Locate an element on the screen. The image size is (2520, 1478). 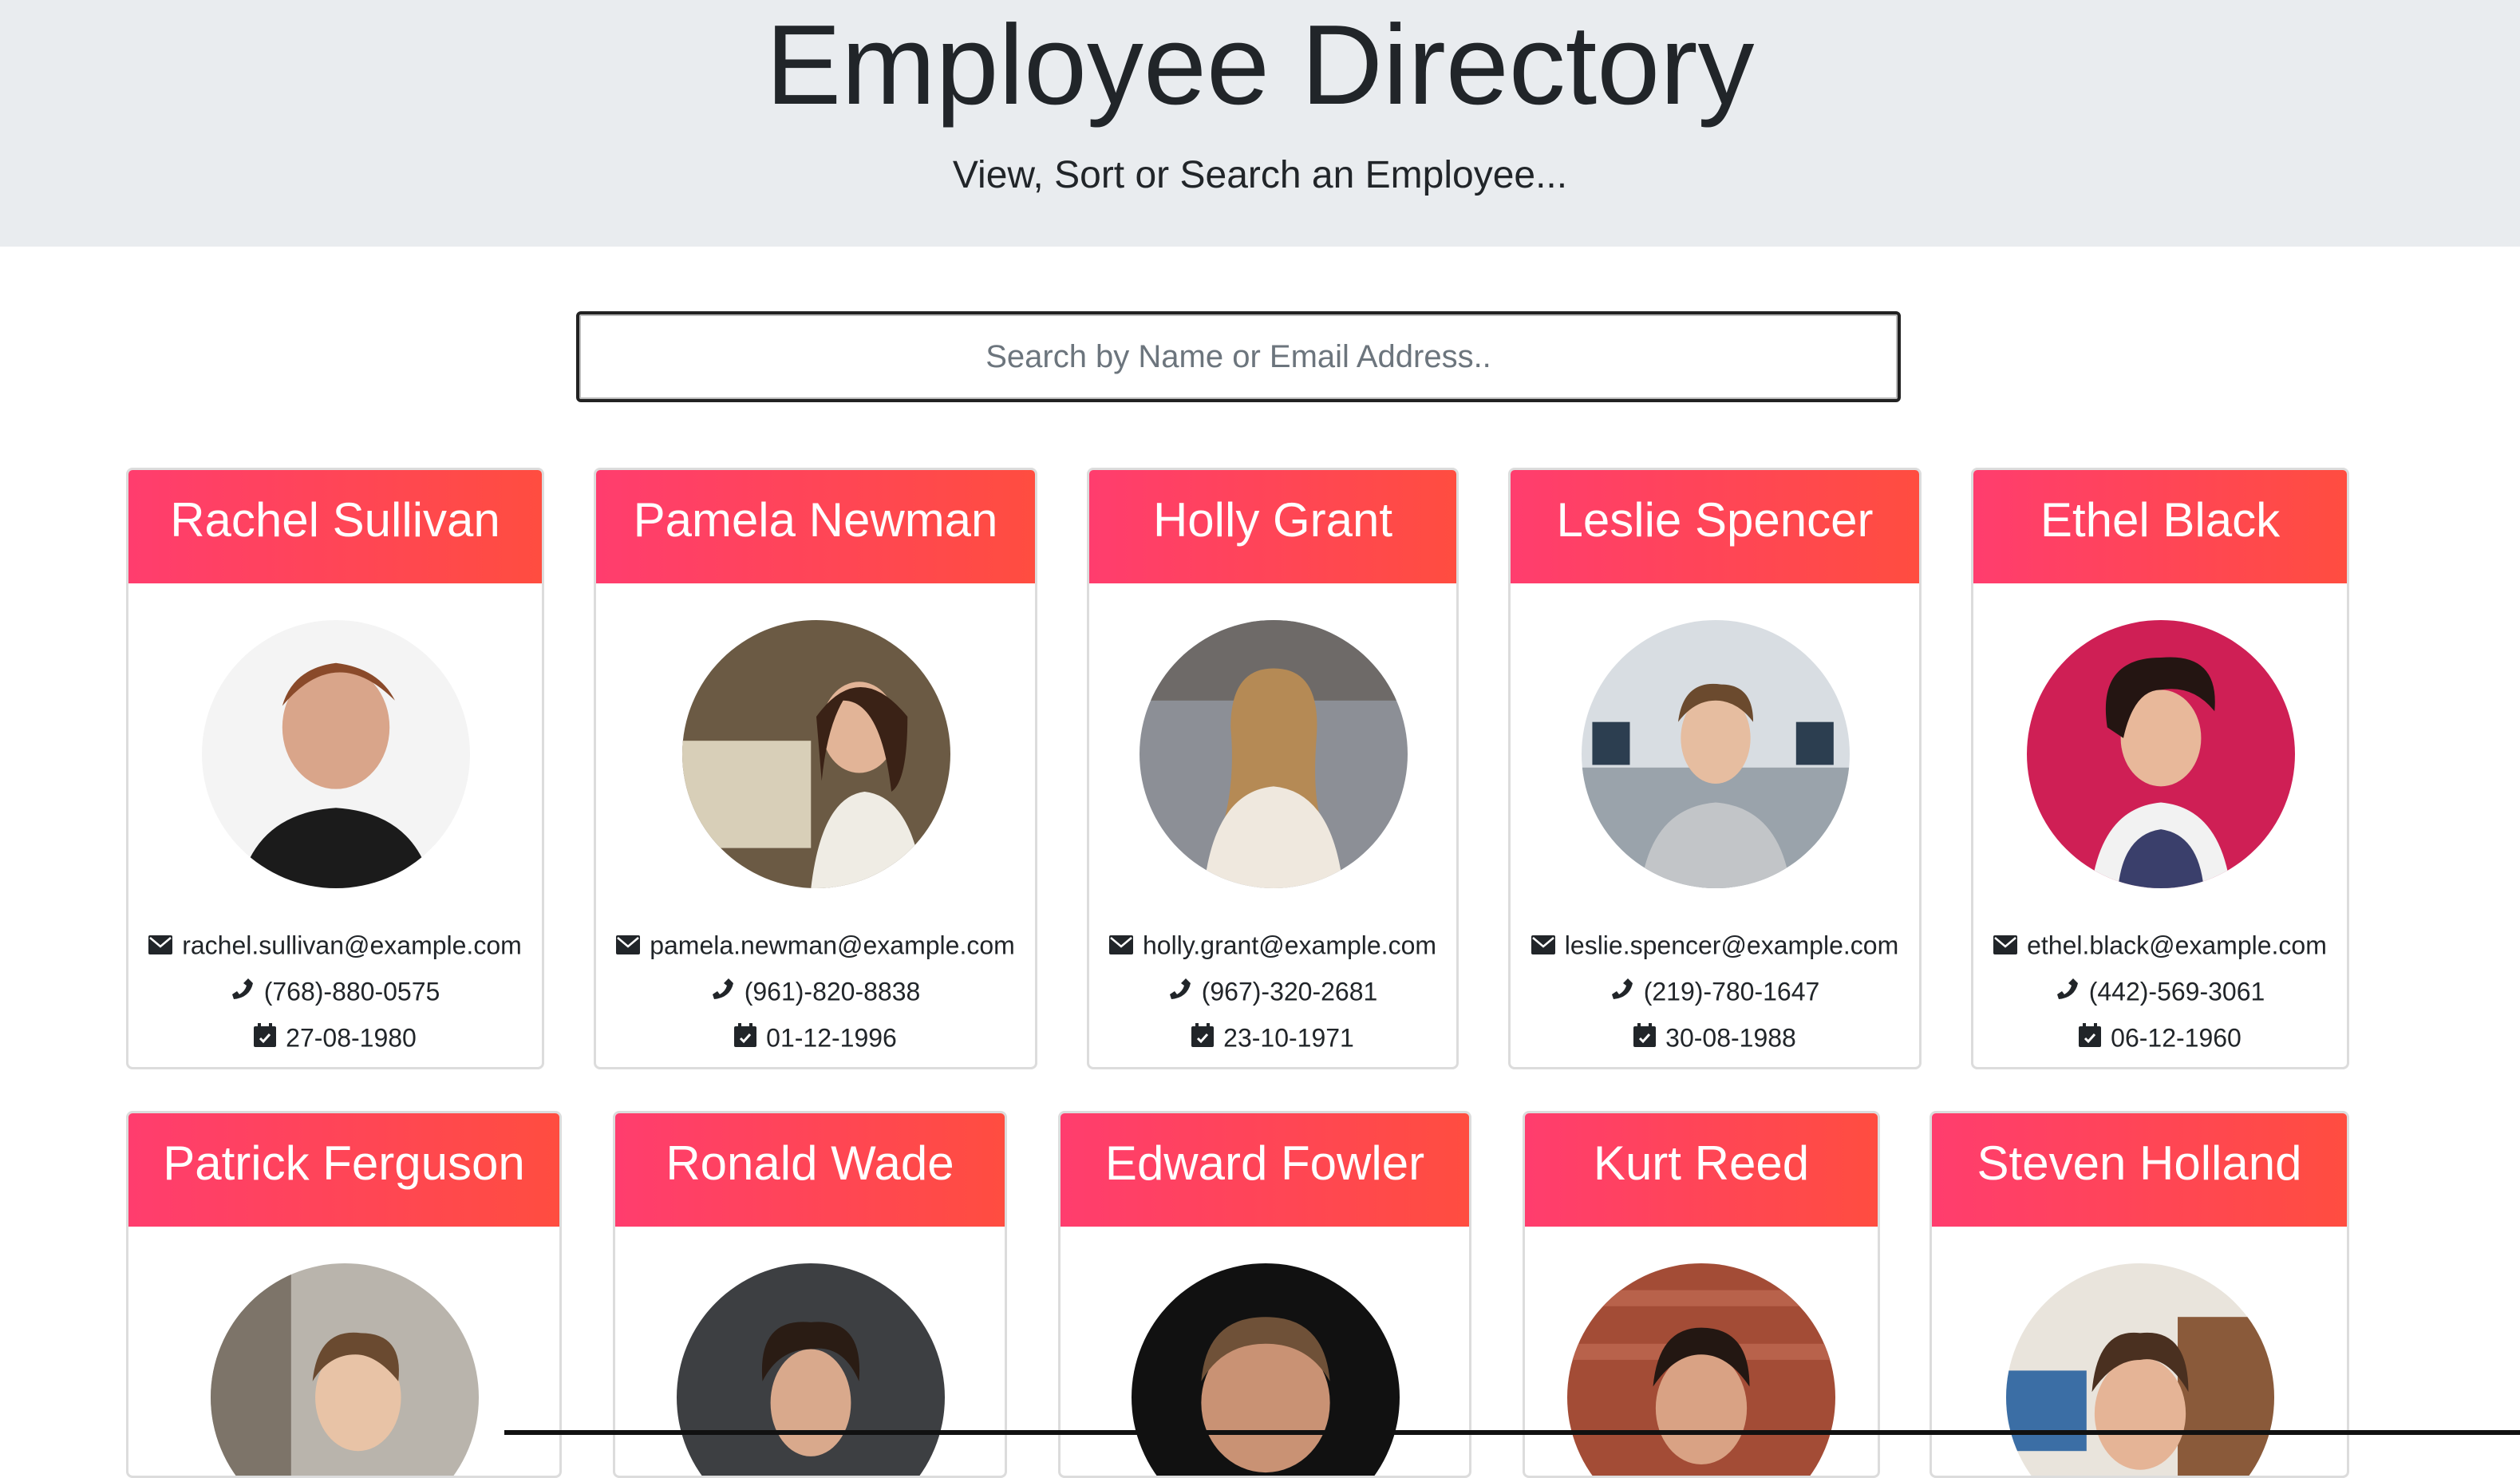
dob-row: 30-08-1988 is located at coordinates (1715, 1037).